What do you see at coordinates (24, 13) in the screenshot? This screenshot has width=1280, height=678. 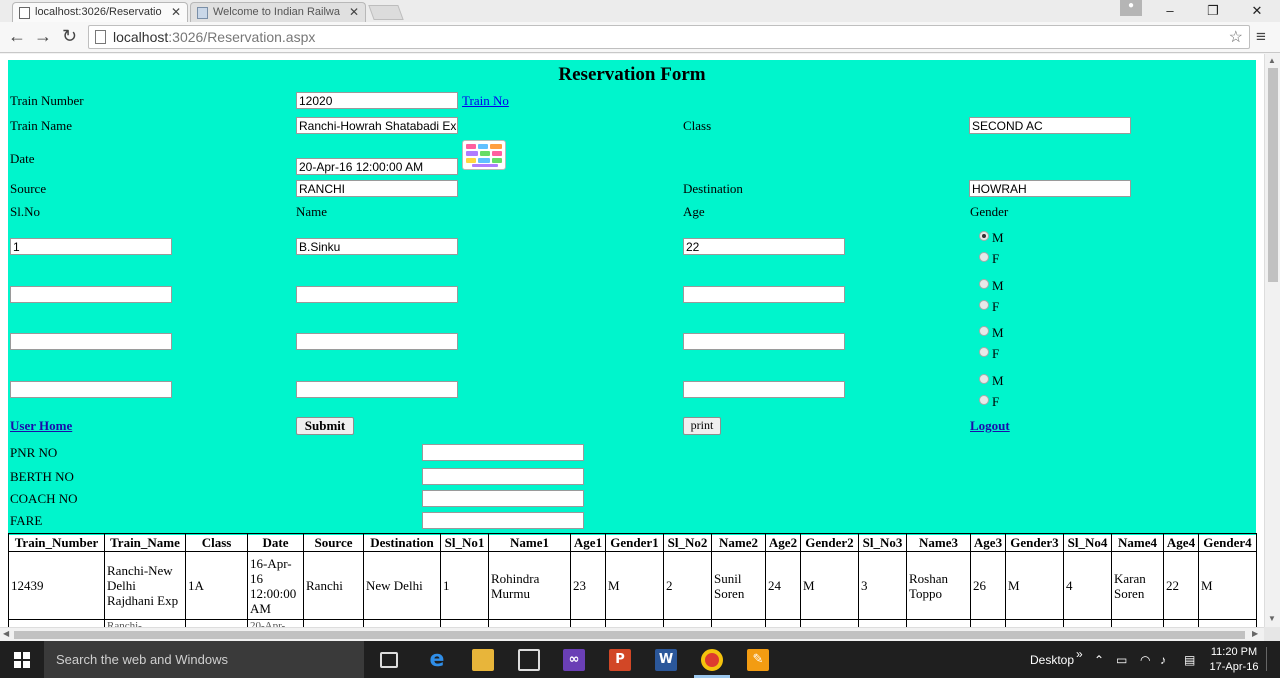 I see `page-favicon-icon` at bounding box center [24, 13].